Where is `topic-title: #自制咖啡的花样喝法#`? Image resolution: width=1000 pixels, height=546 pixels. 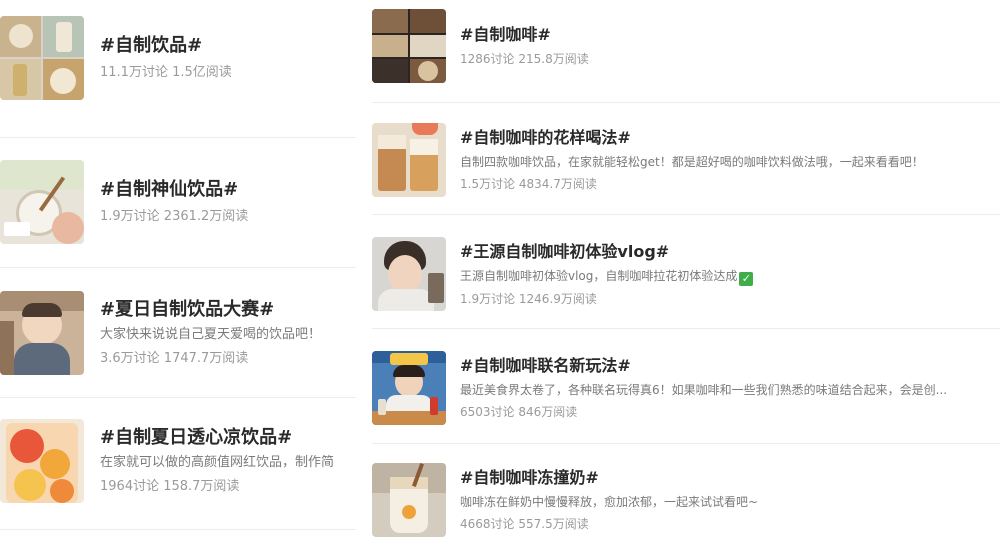
topic-title: #自制咖啡的花样喝法# is located at coordinates (545, 137).